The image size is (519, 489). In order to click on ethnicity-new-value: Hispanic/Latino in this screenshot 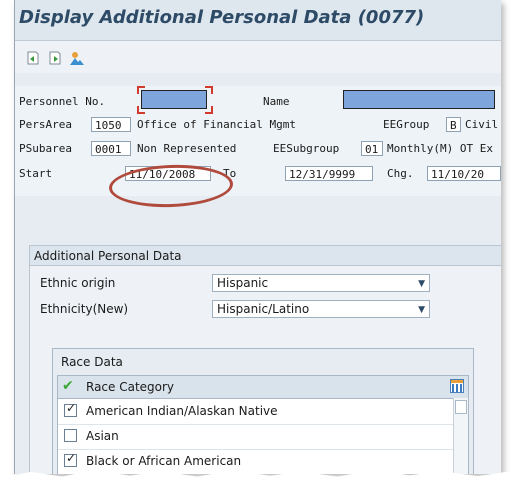, I will do `click(263, 309)`.